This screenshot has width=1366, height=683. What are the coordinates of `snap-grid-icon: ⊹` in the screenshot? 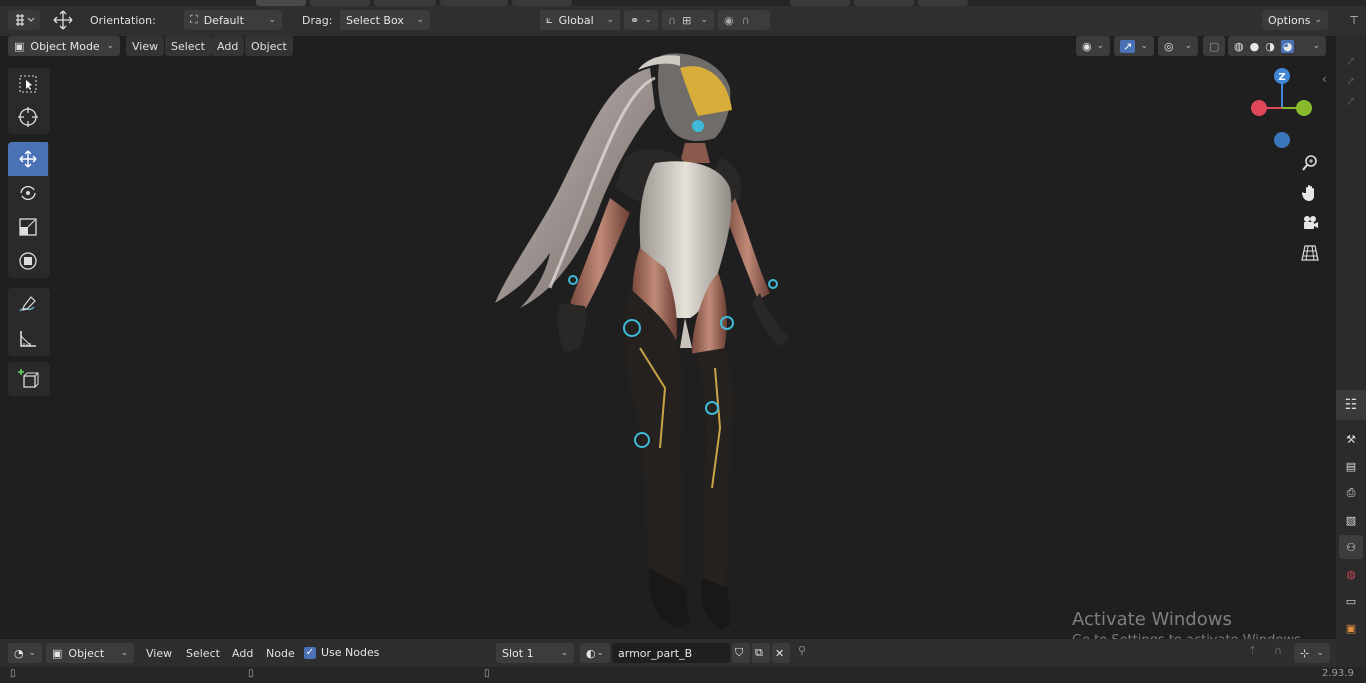 It's located at (1305, 653).